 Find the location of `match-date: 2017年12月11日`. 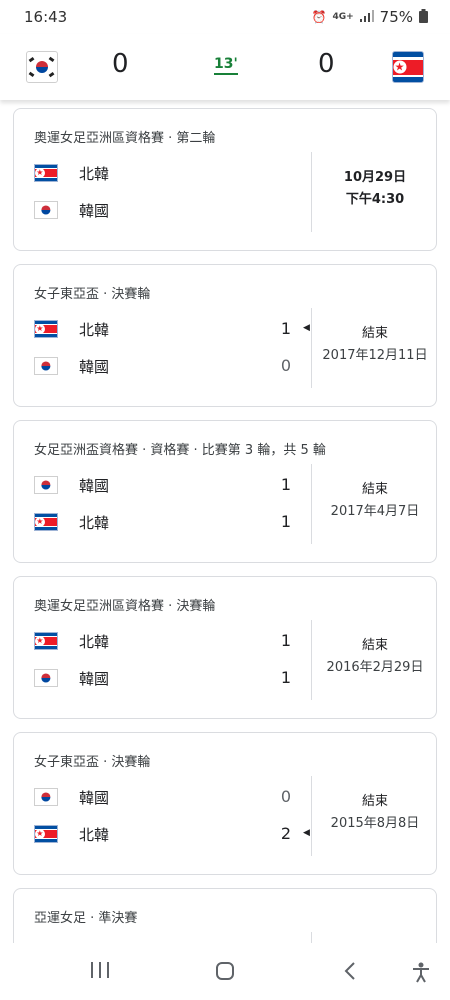

match-date: 2017年12月11日 is located at coordinates (375, 355).